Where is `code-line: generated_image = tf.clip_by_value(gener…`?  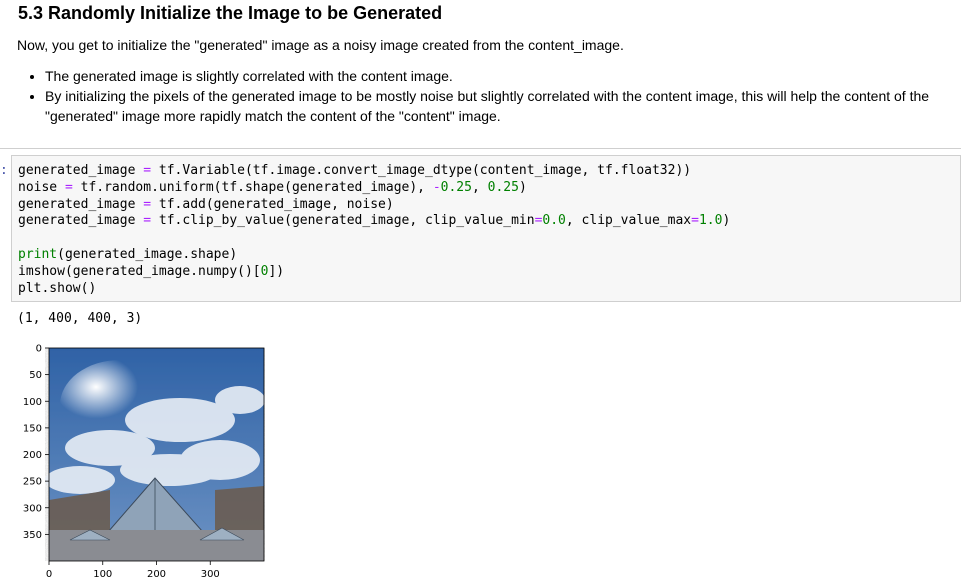
code-line: generated_image = tf.clip_by_value(gener… is located at coordinates (374, 221).